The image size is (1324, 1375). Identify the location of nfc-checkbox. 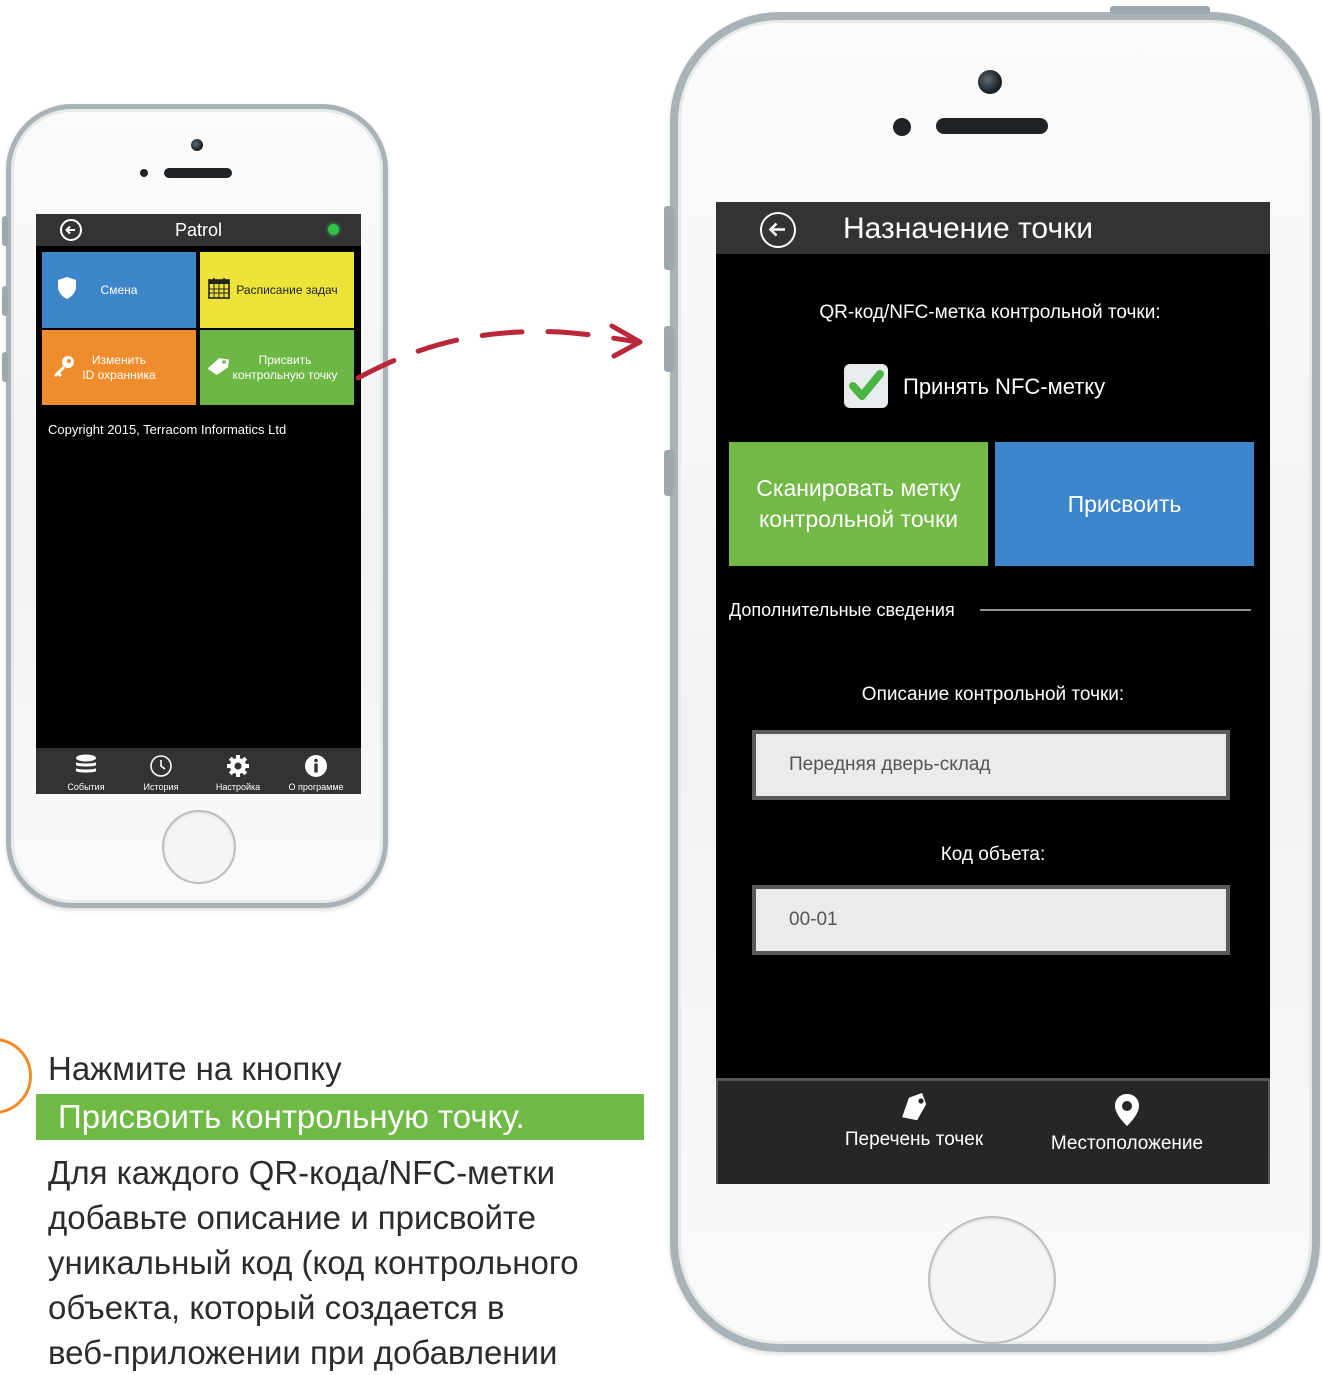
(866, 386).